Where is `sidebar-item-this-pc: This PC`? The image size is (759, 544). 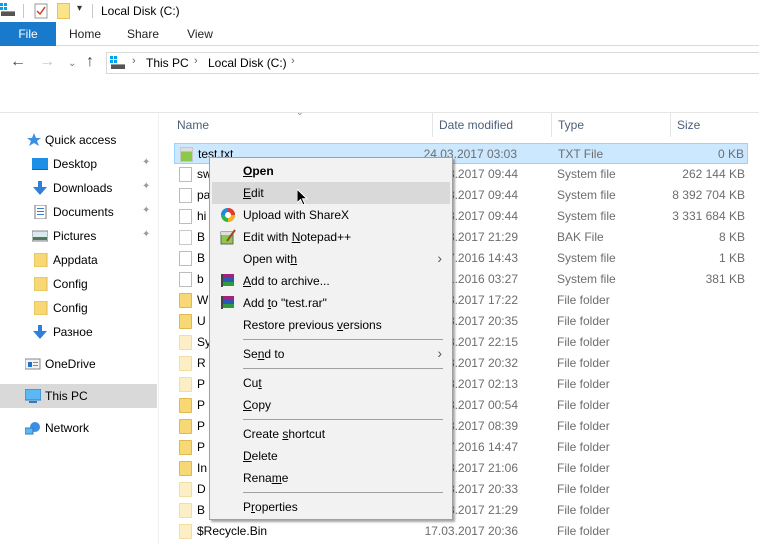
sidebar-item-this-pc: This PC is located at coordinates (78, 396).